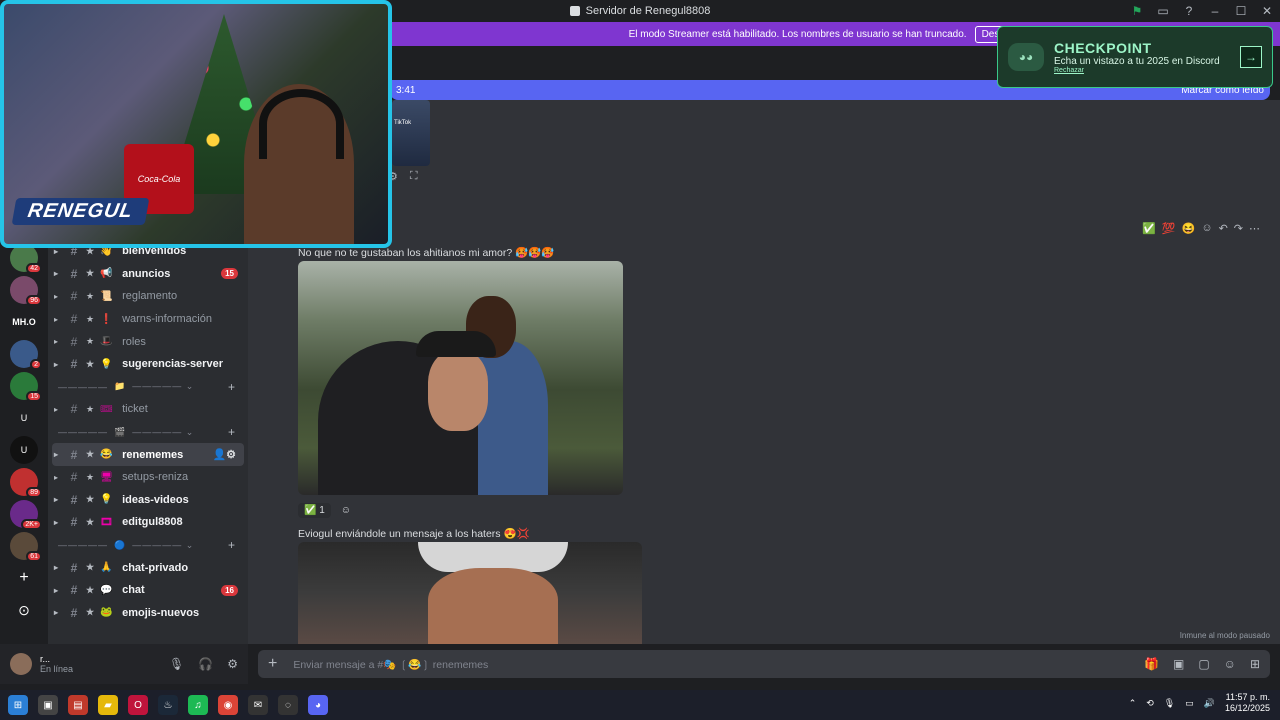 The height and width of the screenshot is (720, 1280). Describe the element at coordinates (1267, 11) in the screenshot. I see `close-button: ✕` at that location.